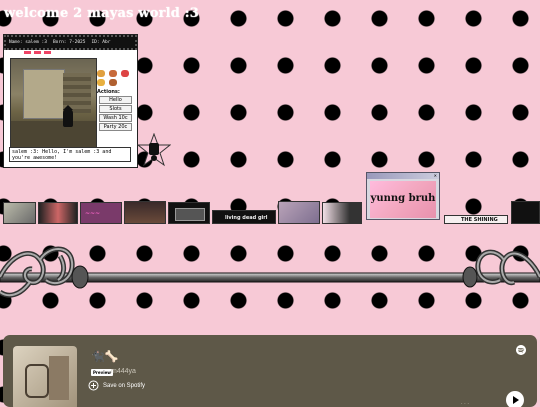  I want to click on pet-name-label: Name: salem :3, so click(28, 42).